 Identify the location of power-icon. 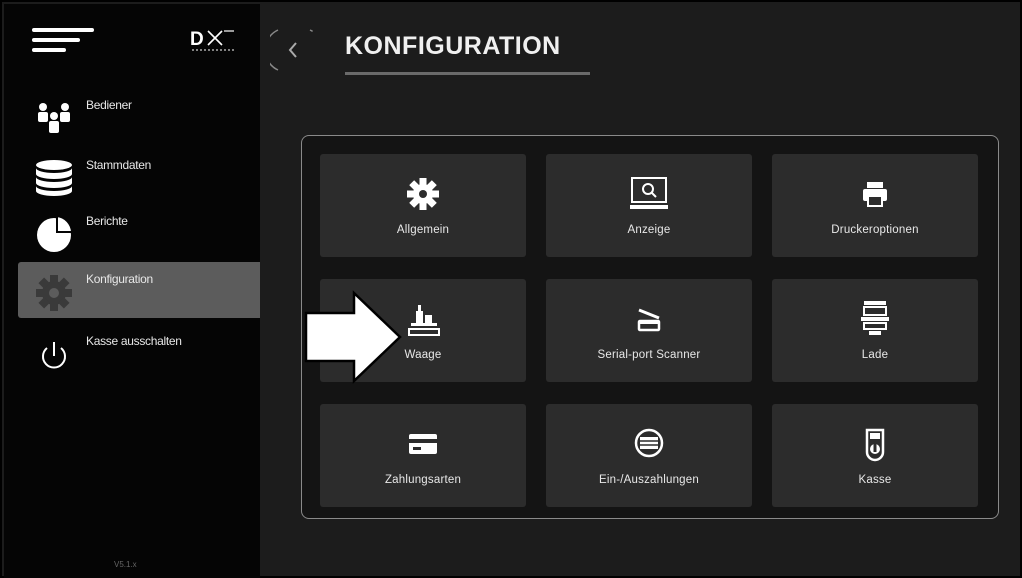
(54, 355).